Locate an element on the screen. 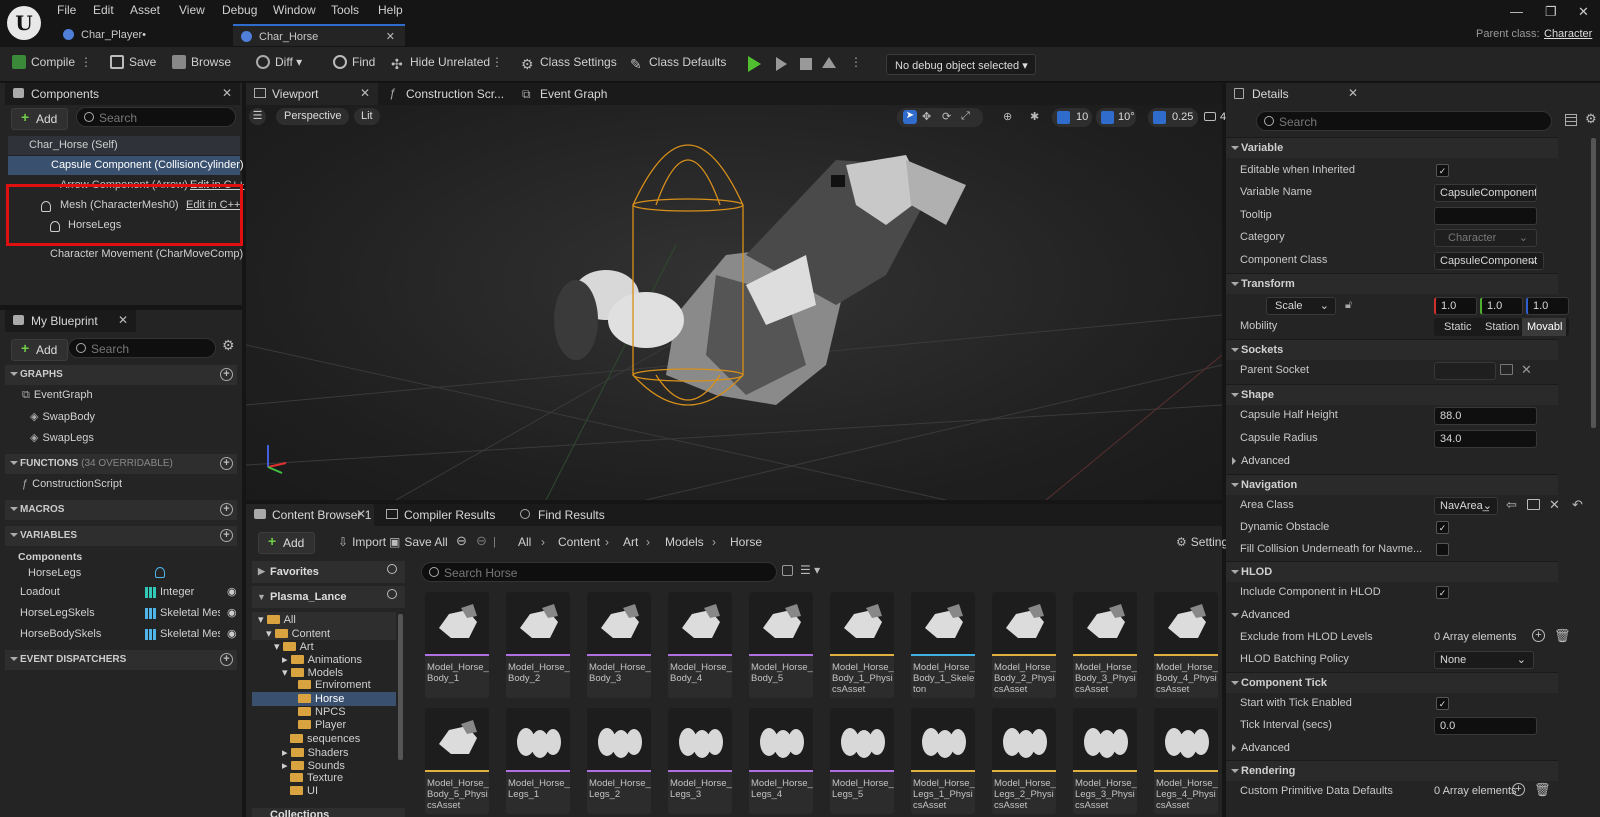  scale-z-input: 1.0 is located at coordinates (1547, 306).